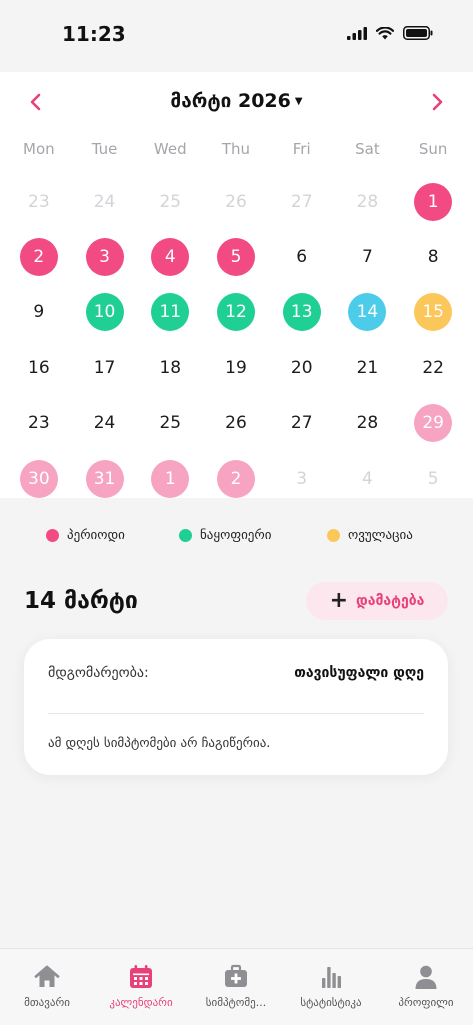 This screenshot has height=1025, width=473. Describe the element at coordinates (370, 535) in the screenshot. I see `legend-item-ovulation: ოვულაცია` at that location.